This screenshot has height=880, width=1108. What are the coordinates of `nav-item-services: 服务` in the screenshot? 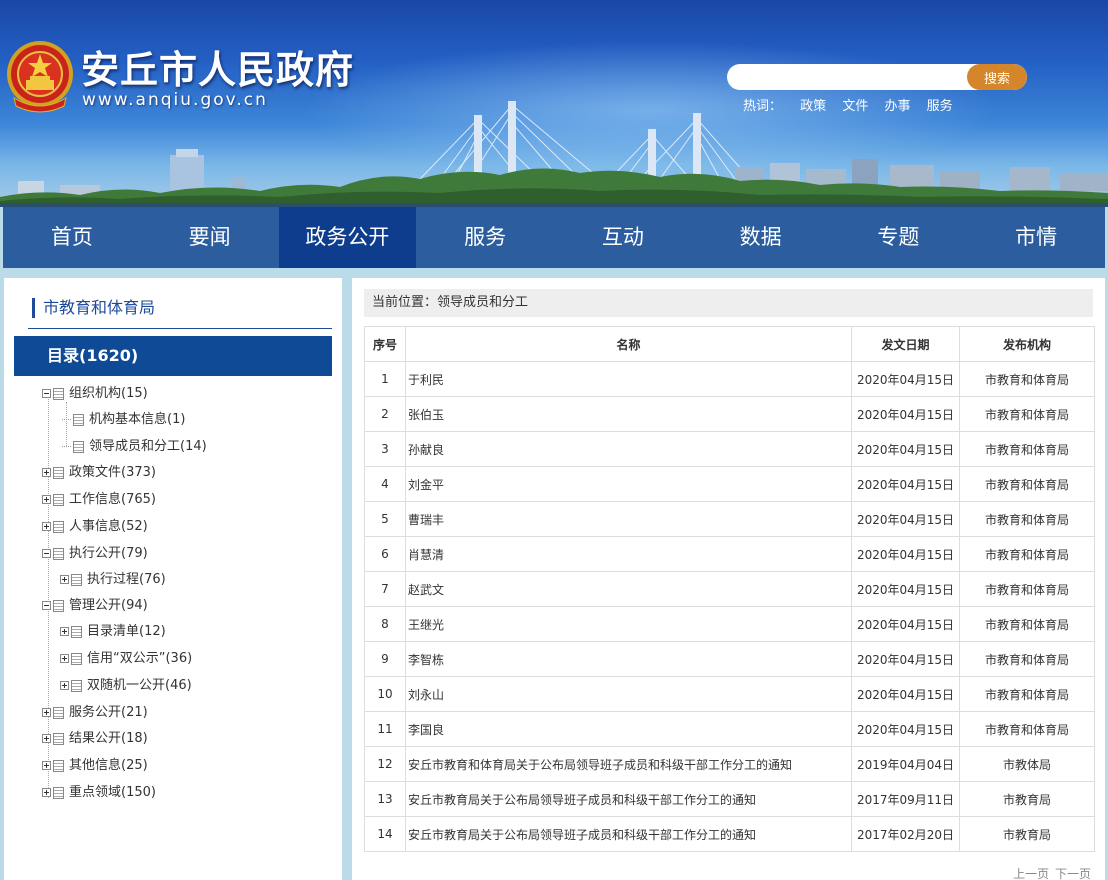 It's located at (485, 237).